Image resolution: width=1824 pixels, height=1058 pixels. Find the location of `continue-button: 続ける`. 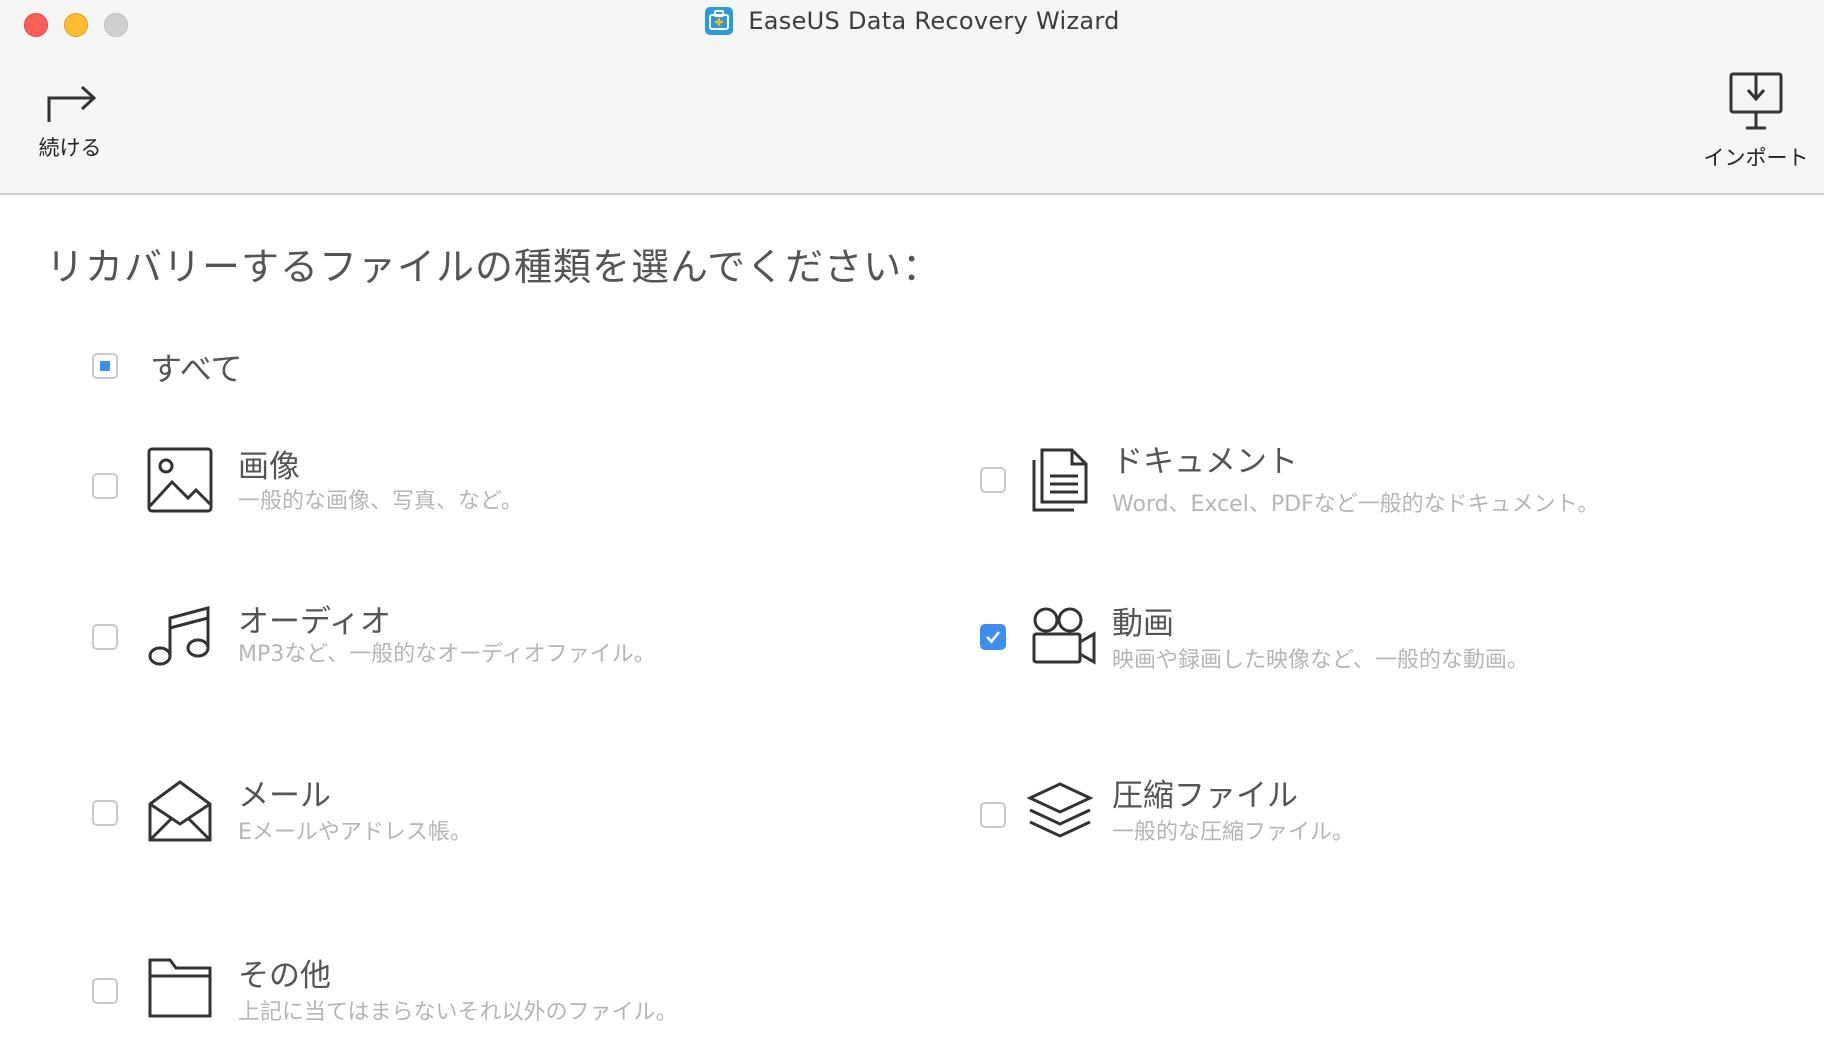

continue-button: 続ける is located at coordinates (70, 121).